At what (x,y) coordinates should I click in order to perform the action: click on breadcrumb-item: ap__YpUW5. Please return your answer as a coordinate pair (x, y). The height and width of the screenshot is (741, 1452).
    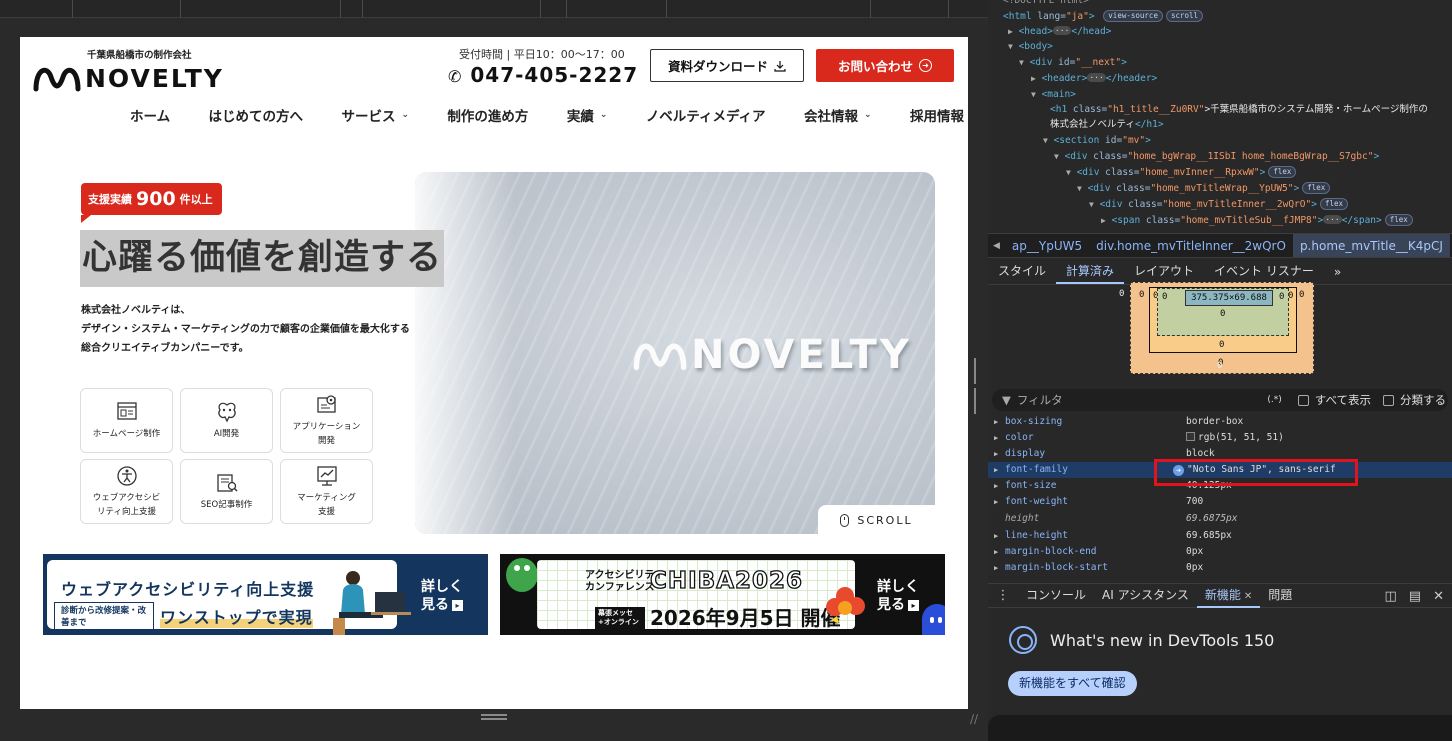
    Looking at the image, I should click on (1047, 245).